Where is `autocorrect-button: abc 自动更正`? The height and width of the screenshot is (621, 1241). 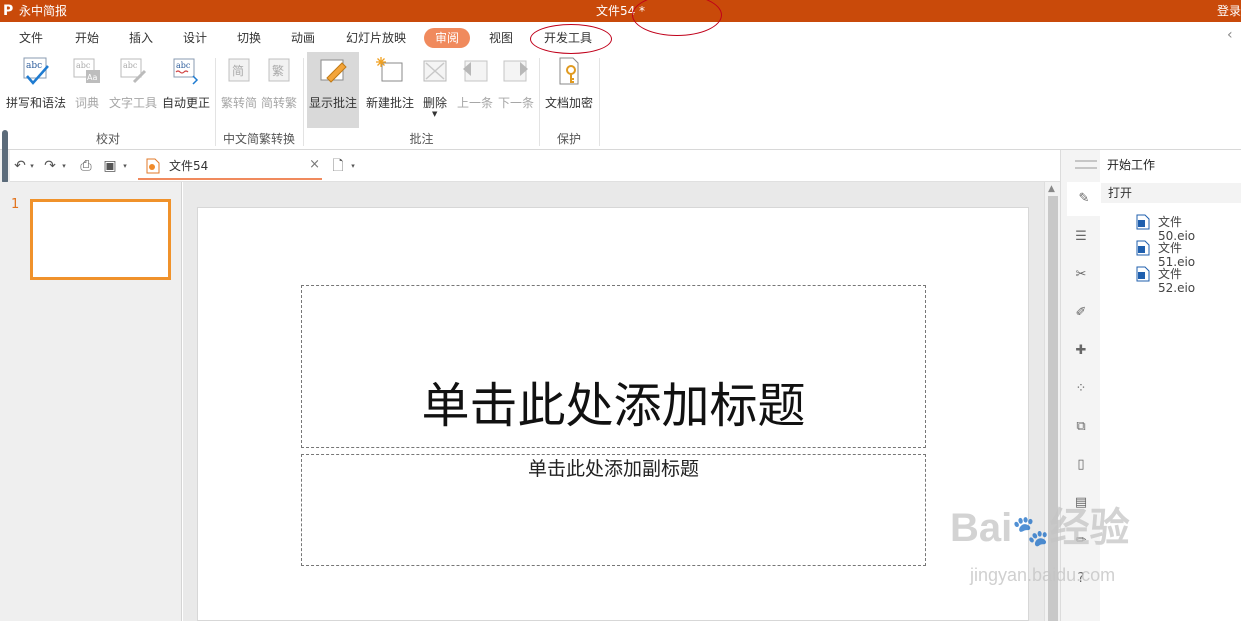
autocorrect-button: abc 自动更正 is located at coordinates (186, 89).